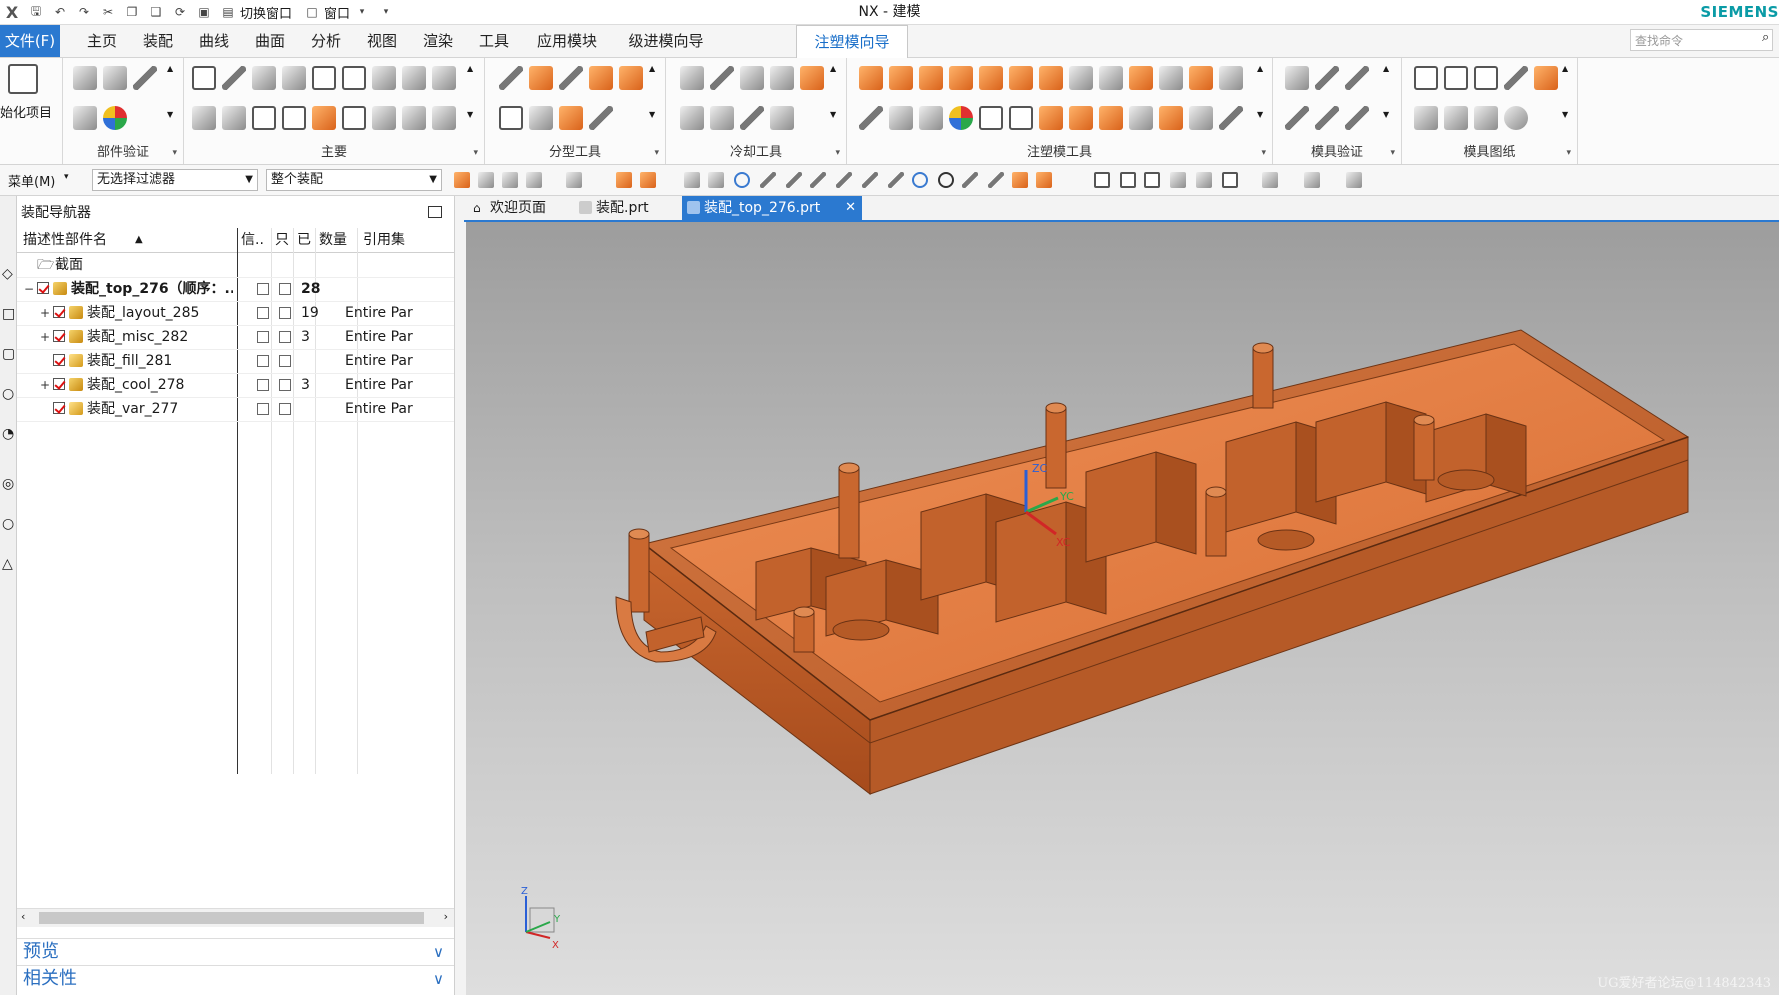 This screenshot has width=1779, height=995. I want to click on assembly-navigator-tab-icon: ◇, so click(8, 274).